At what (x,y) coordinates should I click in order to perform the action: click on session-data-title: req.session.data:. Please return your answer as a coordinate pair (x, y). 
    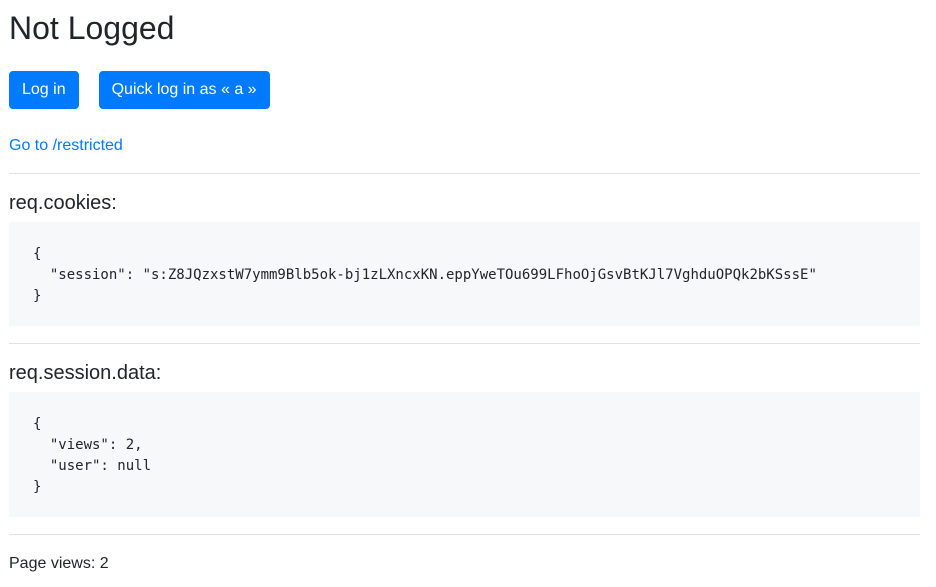
    Looking at the image, I should click on (85, 373).